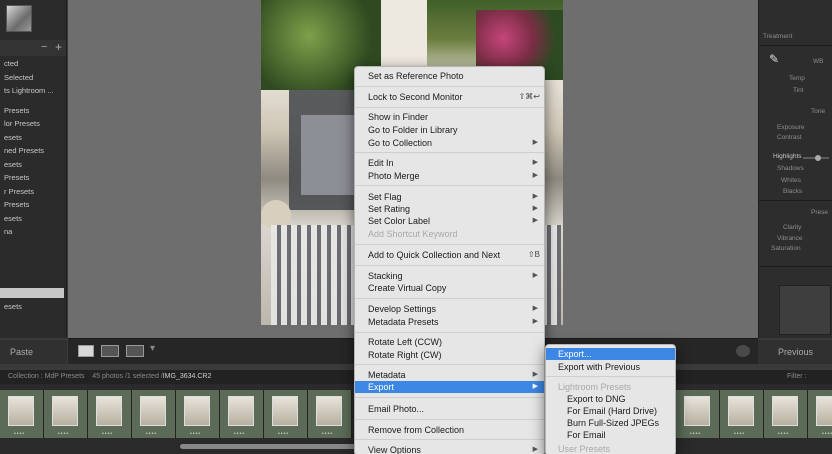  What do you see at coordinates (449, 322) in the screenshot?
I see `menu-item-metadata-presets: Metadata Presets ▶` at bounding box center [449, 322].